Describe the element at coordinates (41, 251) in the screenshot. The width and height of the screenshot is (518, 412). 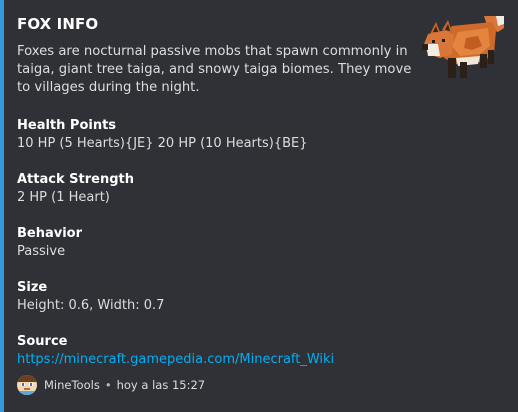
I see `field-value: Passive` at that location.